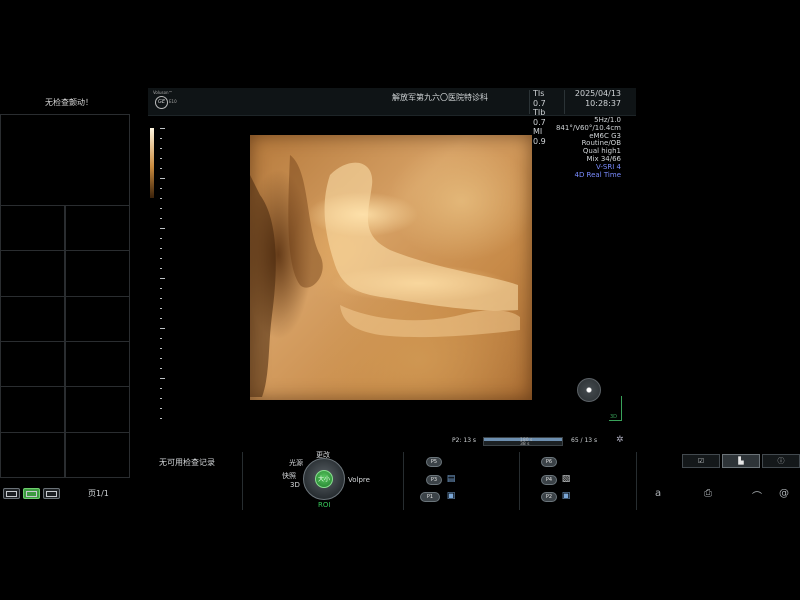 The image size is (800, 600). Describe the element at coordinates (187, 462) in the screenshot. I see `no-exam-records: 无可用检查记录` at that location.